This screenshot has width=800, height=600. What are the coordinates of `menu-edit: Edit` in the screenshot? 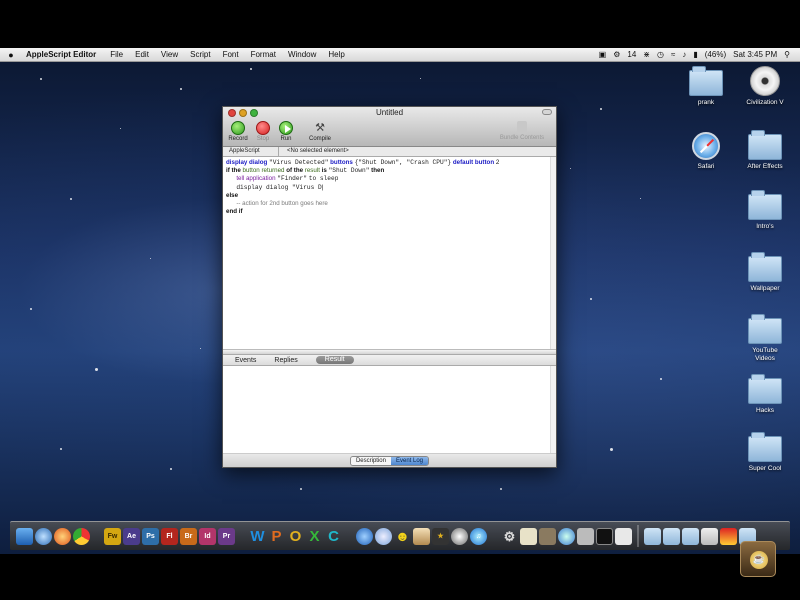 It's located at (142, 54).